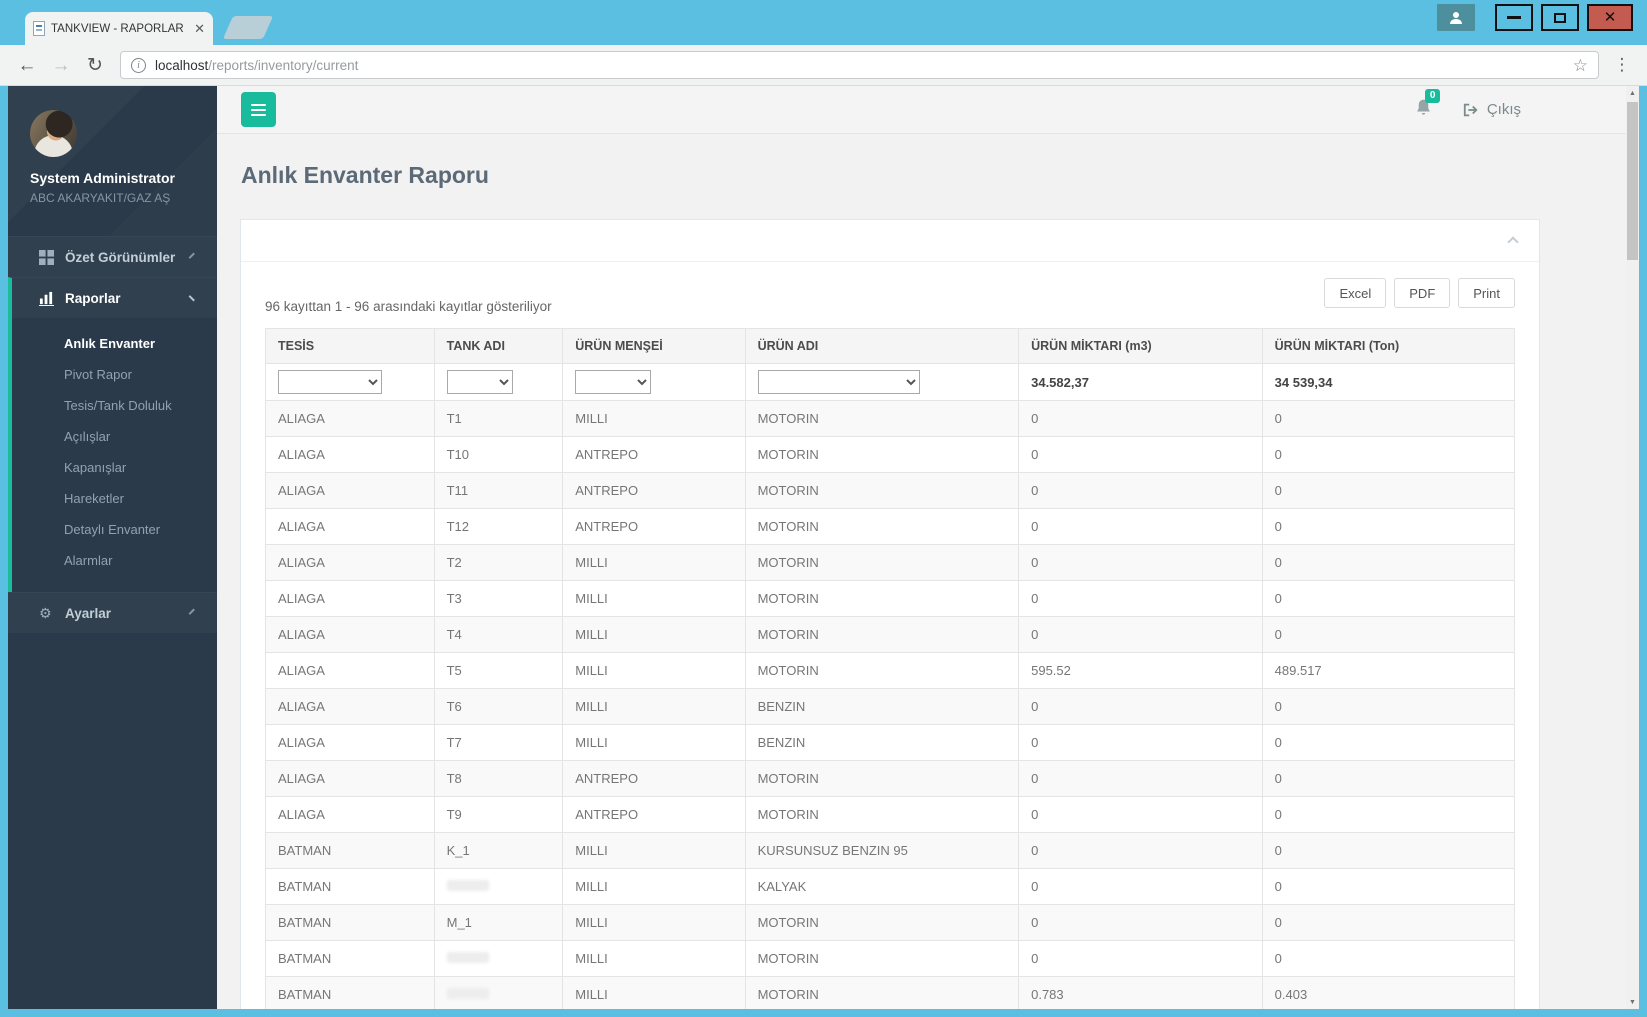 This screenshot has width=1647, height=1017. What do you see at coordinates (498, 850) in the screenshot?
I see `cell-tank: K_1` at bounding box center [498, 850].